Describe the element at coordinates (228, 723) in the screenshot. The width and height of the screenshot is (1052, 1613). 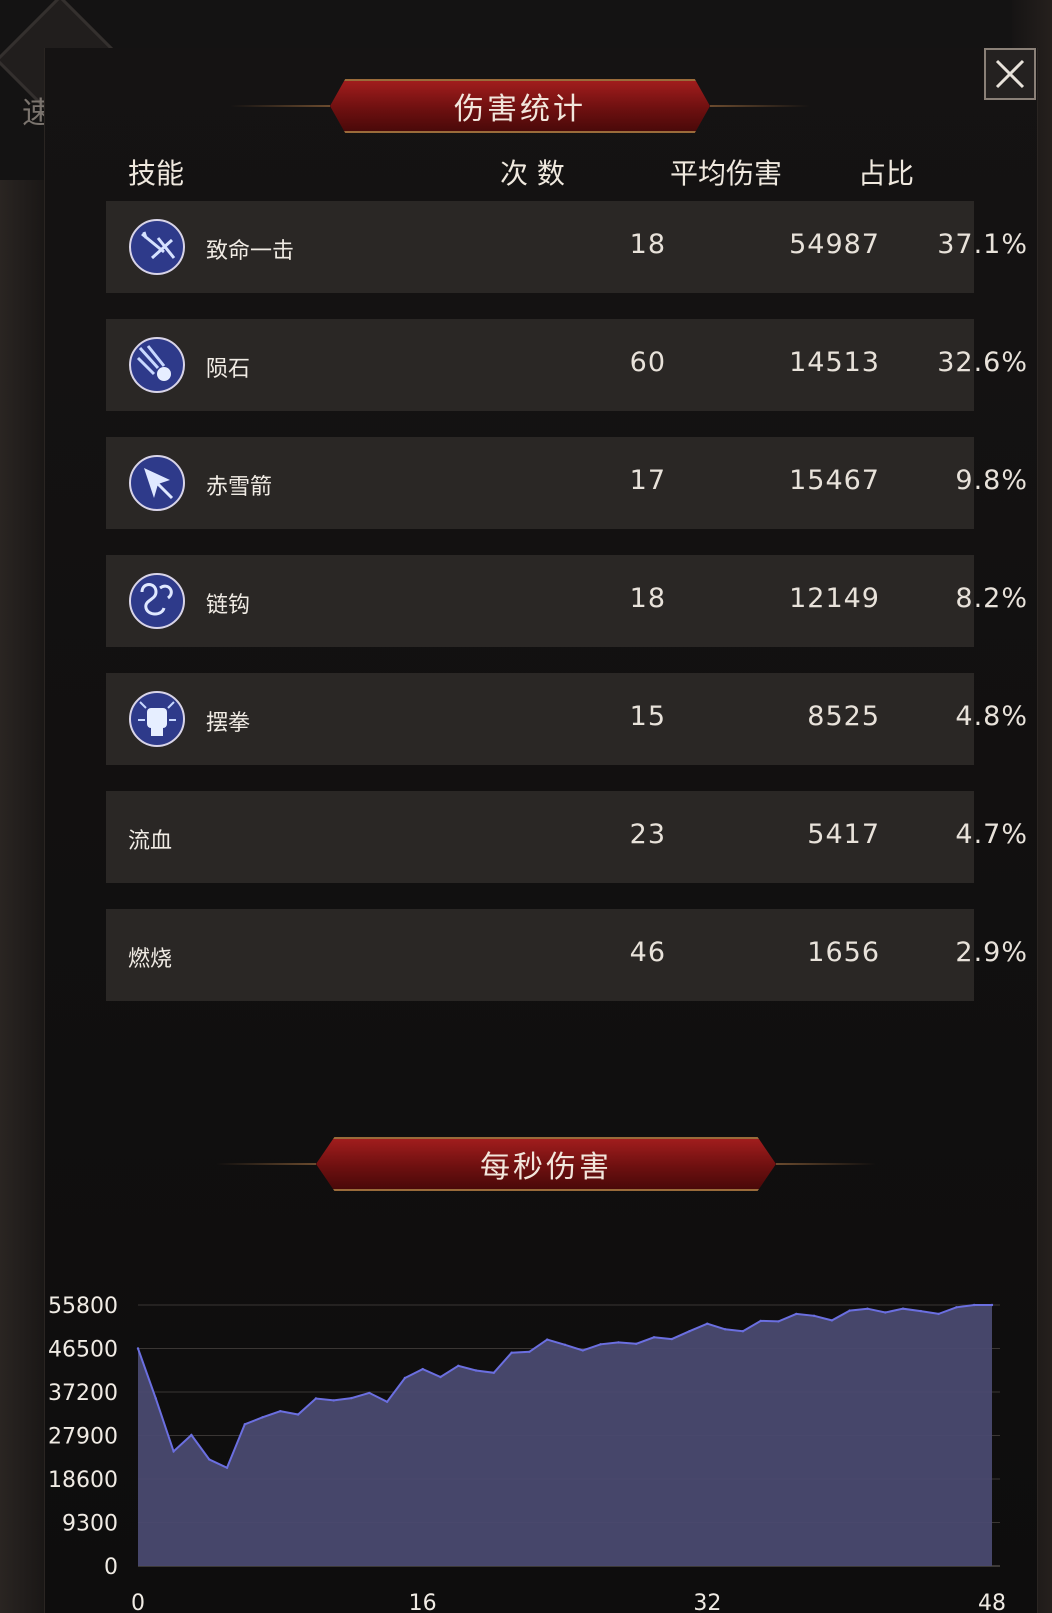
I see `skill-name: 摆拳` at that location.